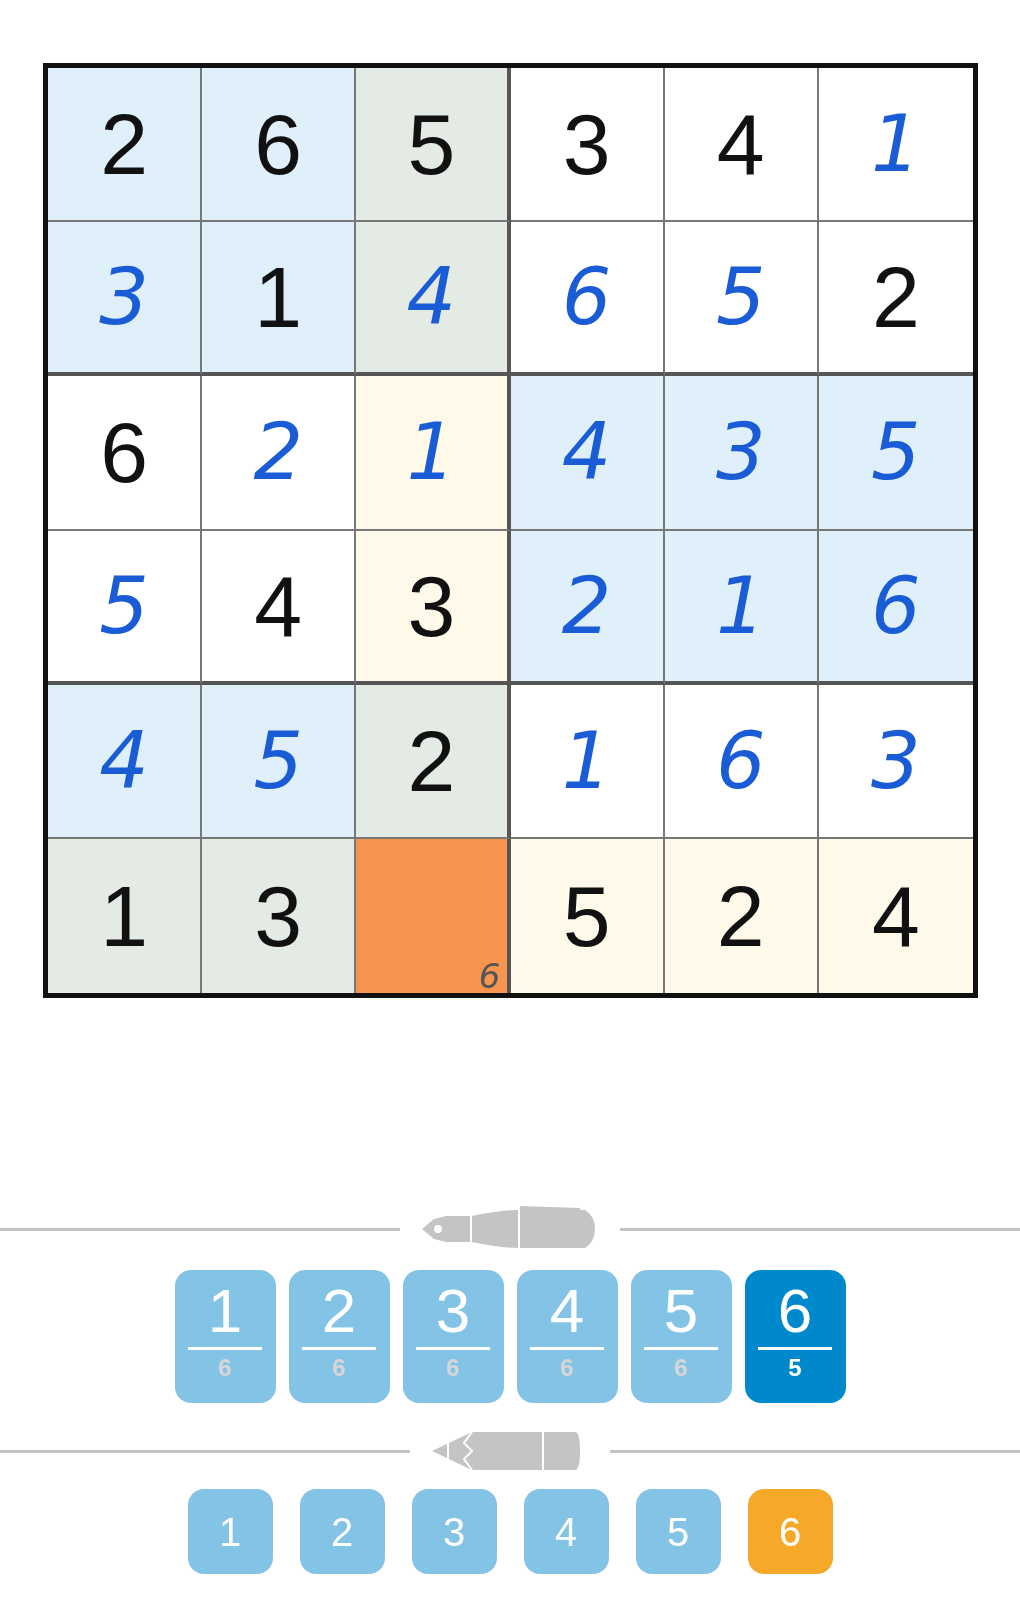  What do you see at coordinates (795, 1311) in the screenshot?
I see `digit-label: 6` at bounding box center [795, 1311].